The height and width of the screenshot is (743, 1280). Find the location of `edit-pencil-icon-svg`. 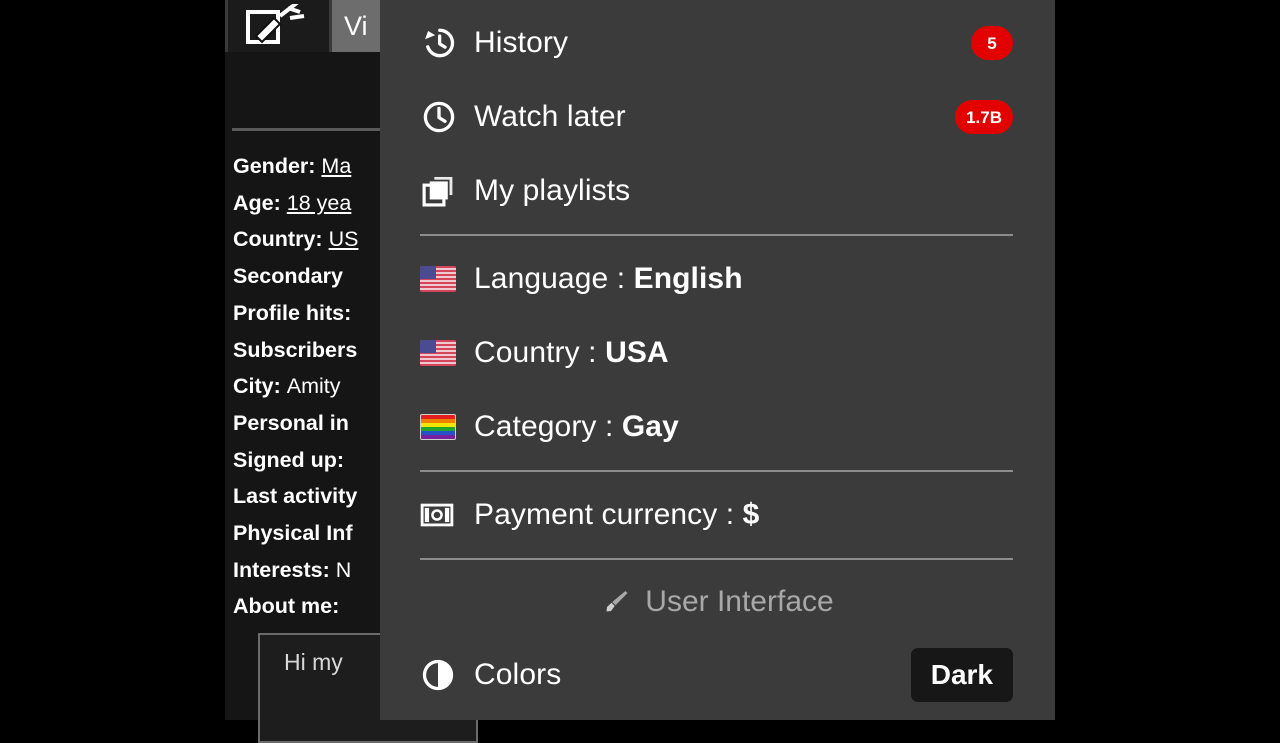

edit-pencil-icon-svg is located at coordinates (274, 24).